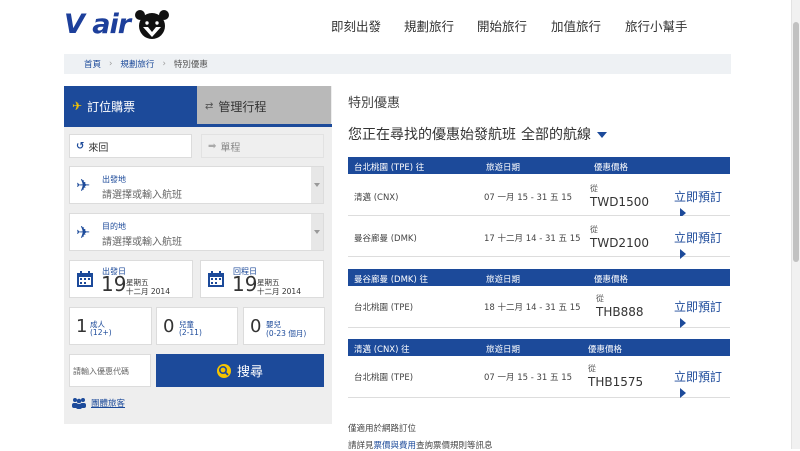 Image resolution: width=800 pixels, height=451 pixels. I want to click on origin-header: 清邁 (CNX) 往, so click(382, 350).